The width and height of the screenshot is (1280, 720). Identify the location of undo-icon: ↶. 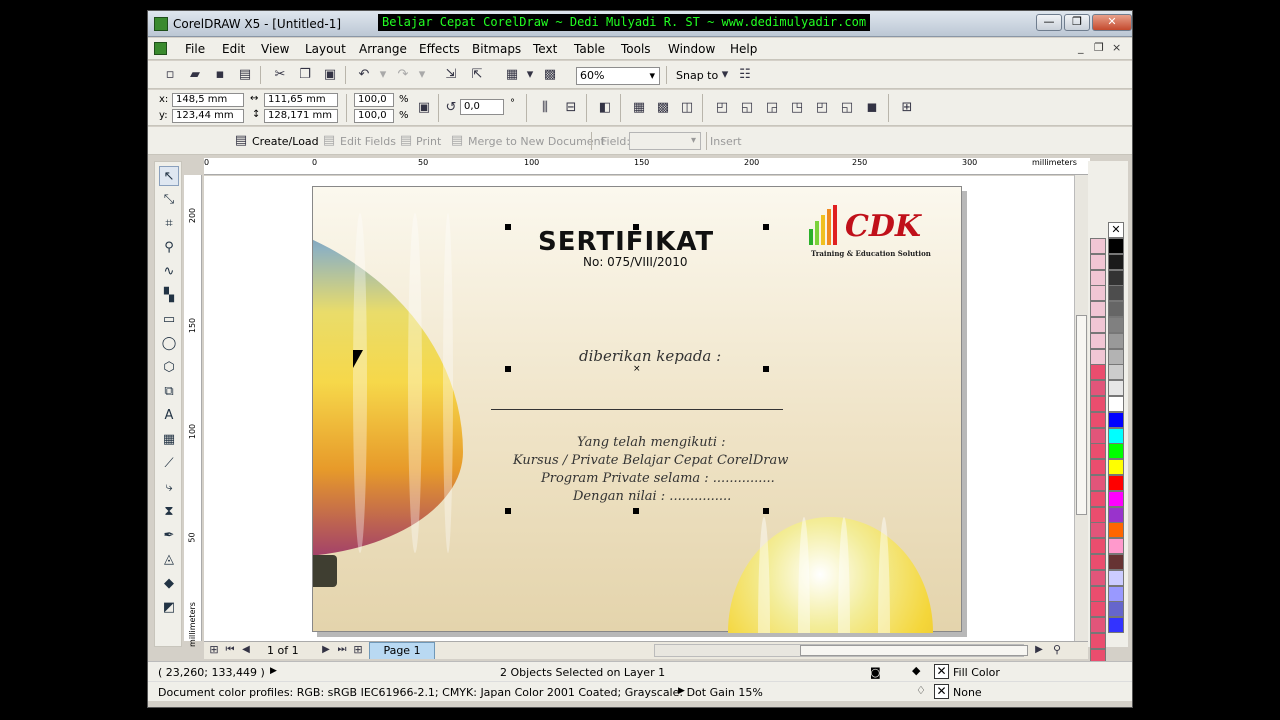
(364, 75).